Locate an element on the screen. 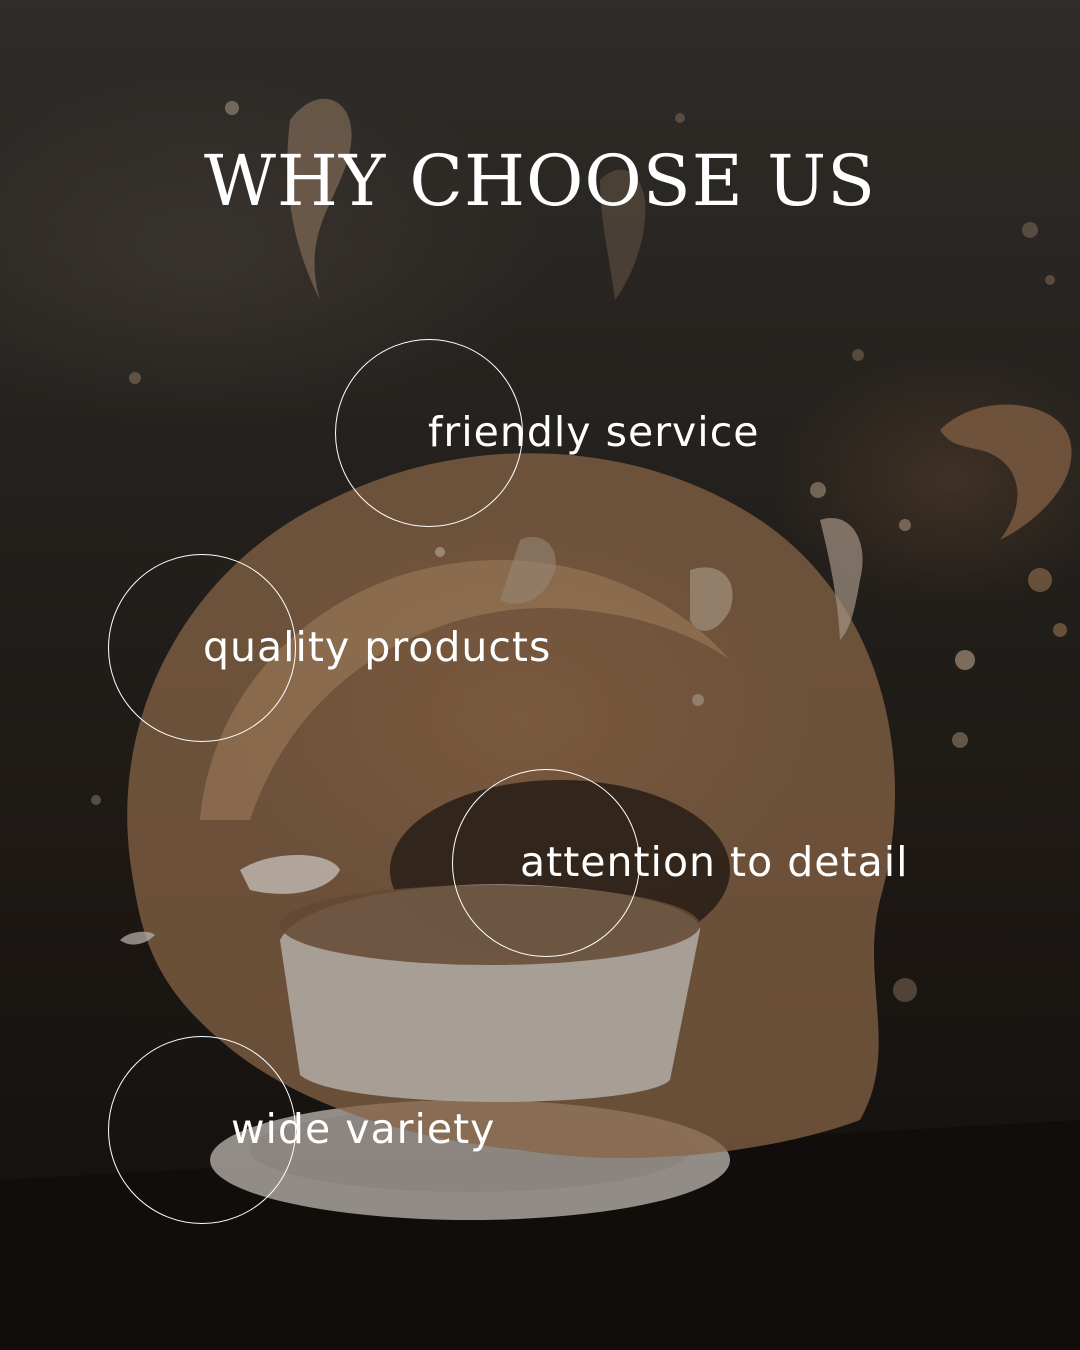 The width and height of the screenshot is (1080, 1350). feature-wide-variety: wide variety is located at coordinates (363, 1129).